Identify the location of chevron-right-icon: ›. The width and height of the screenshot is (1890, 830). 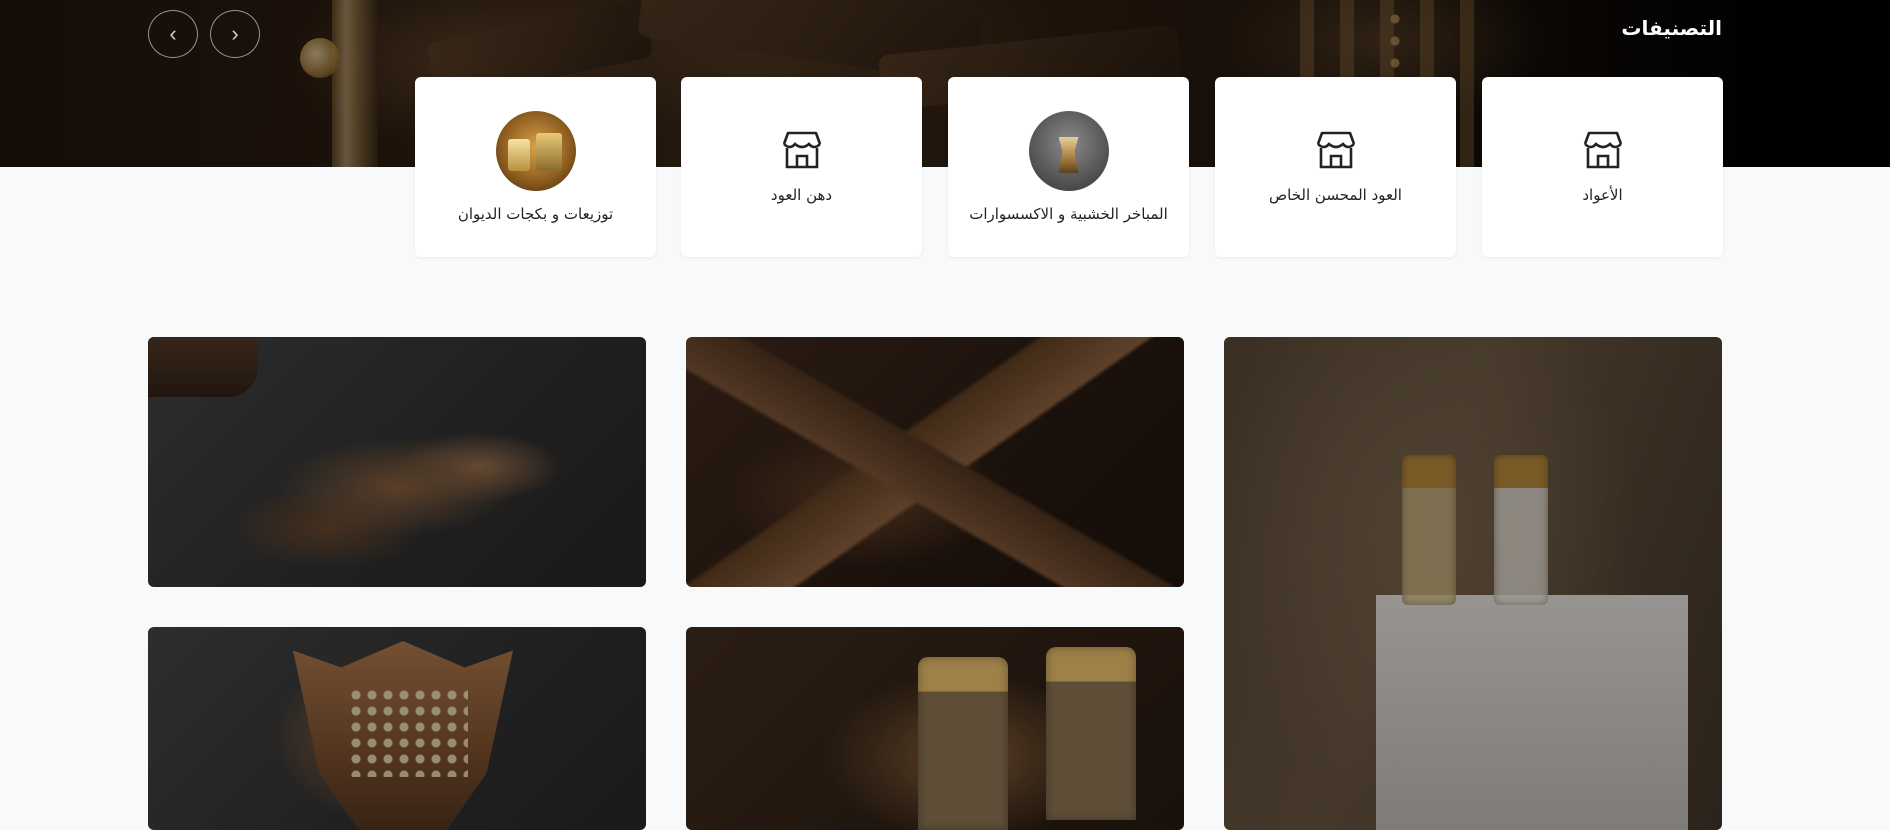
(235, 33).